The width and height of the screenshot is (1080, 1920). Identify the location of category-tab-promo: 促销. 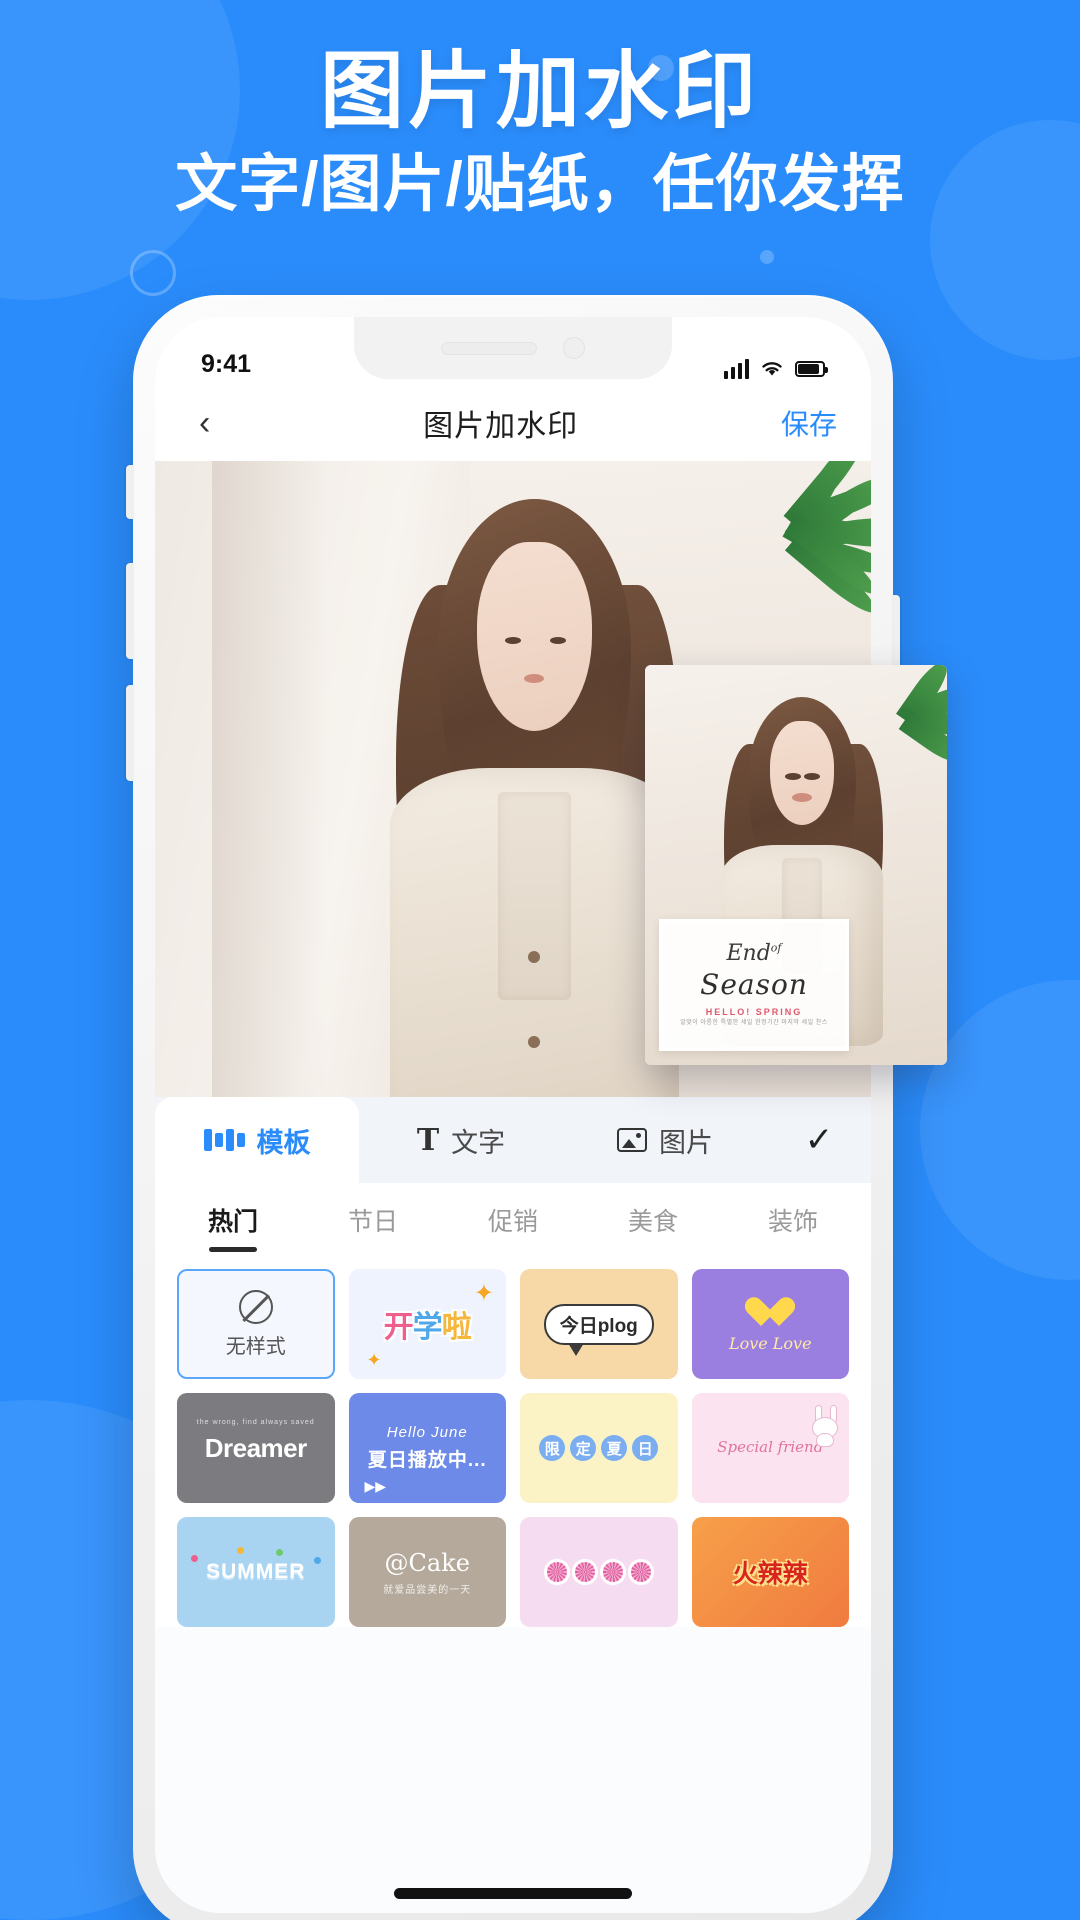
(513, 1220).